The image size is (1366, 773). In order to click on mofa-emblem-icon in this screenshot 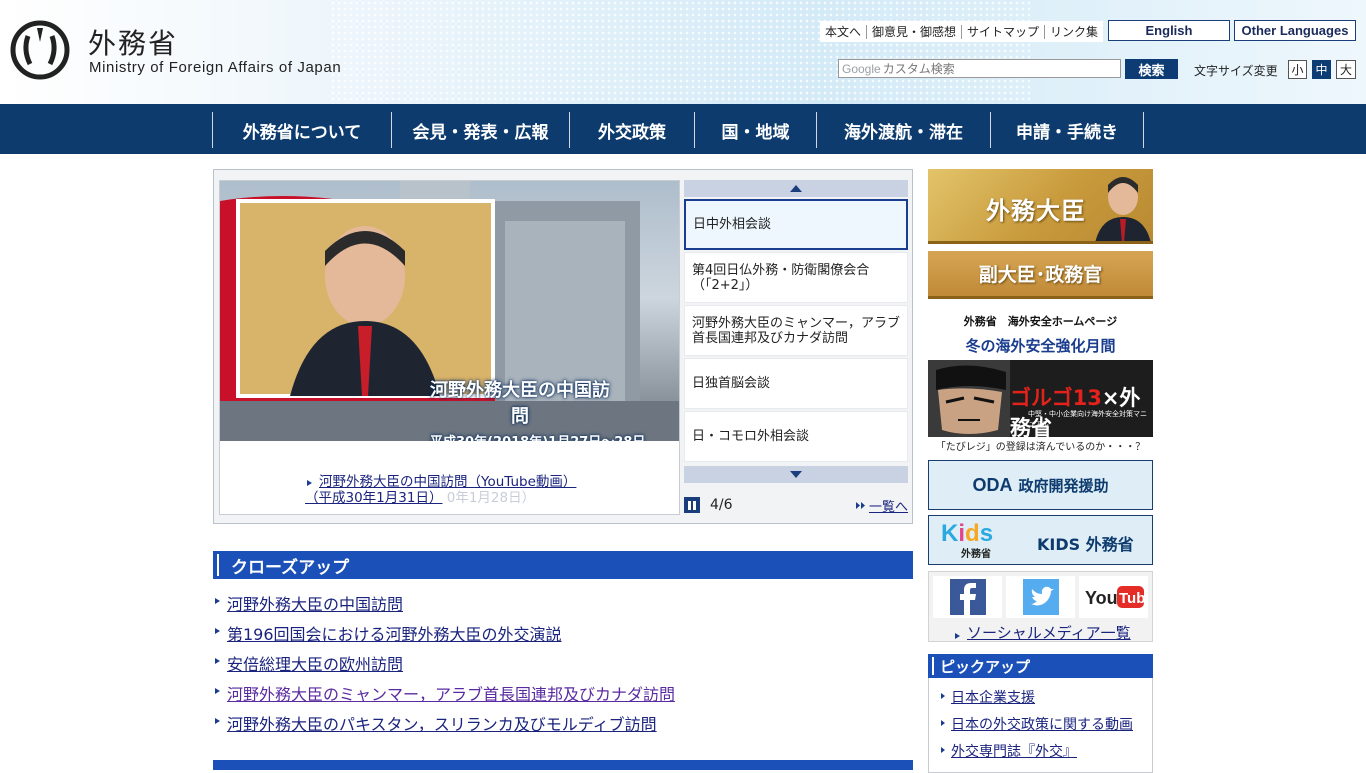, I will do `click(40, 50)`.